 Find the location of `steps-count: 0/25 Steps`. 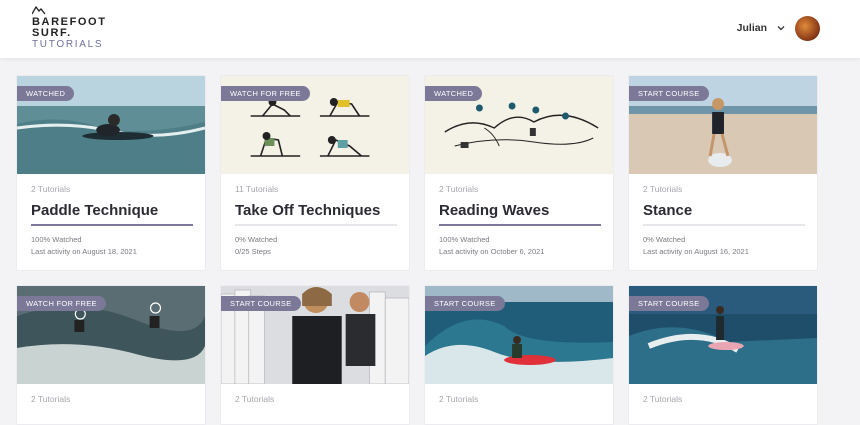

steps-count: 0/25 Steps is located at coordinates (253, 251).